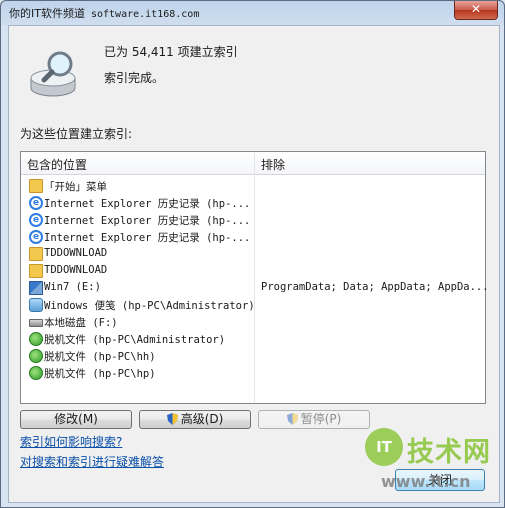  Describe the element at coordinates (92, 461) in the screenshot. I see `troubleshoot-link: 对搜索和索引进行疑难解答` at that location.